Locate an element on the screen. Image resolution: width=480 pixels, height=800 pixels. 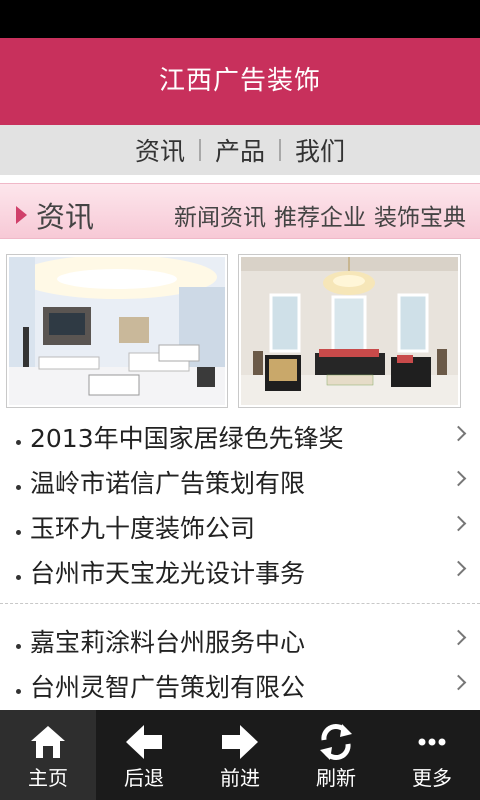
app-title: 江西广告装饰 is located at coordinates (239, 81).